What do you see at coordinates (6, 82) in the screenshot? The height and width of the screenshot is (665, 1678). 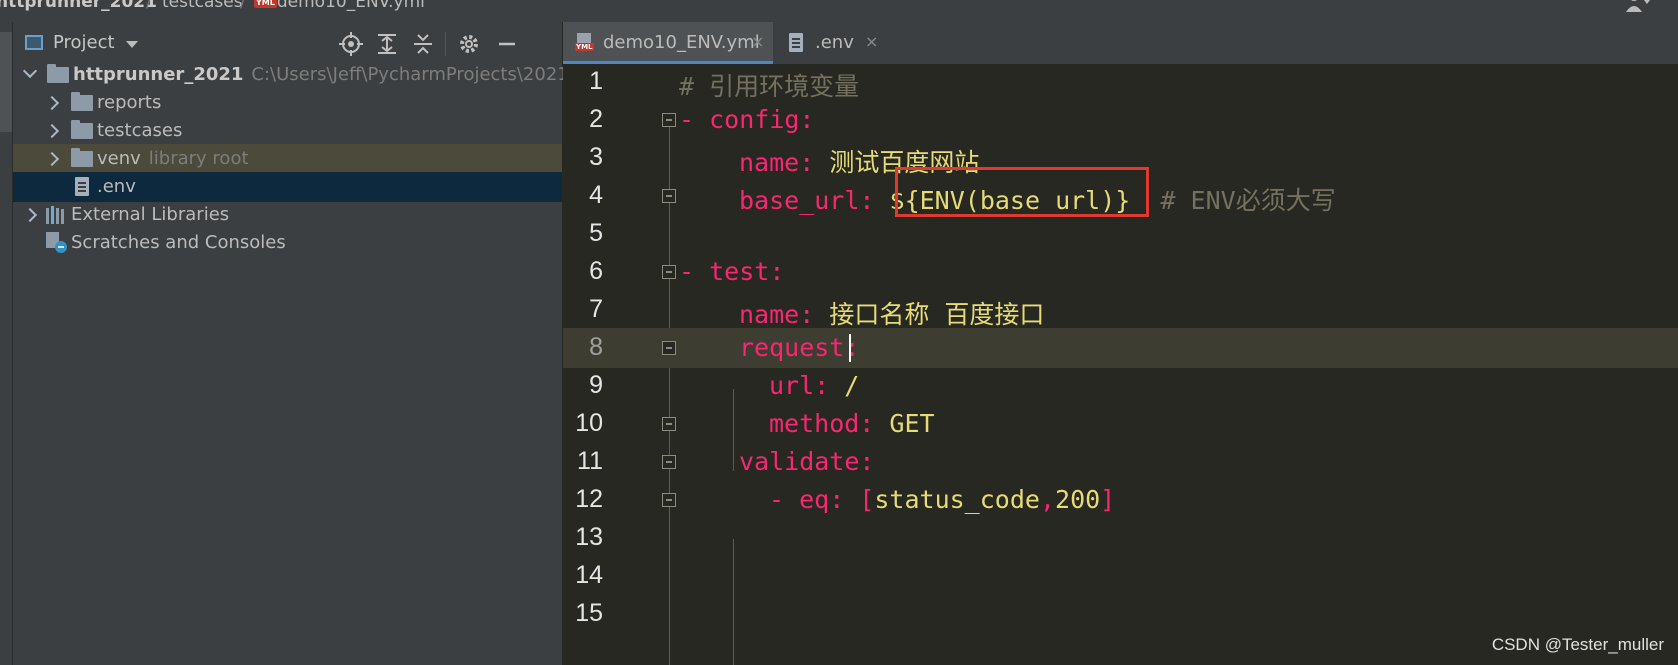 I see `project-tool-tab` at bounding box center [6, 82].